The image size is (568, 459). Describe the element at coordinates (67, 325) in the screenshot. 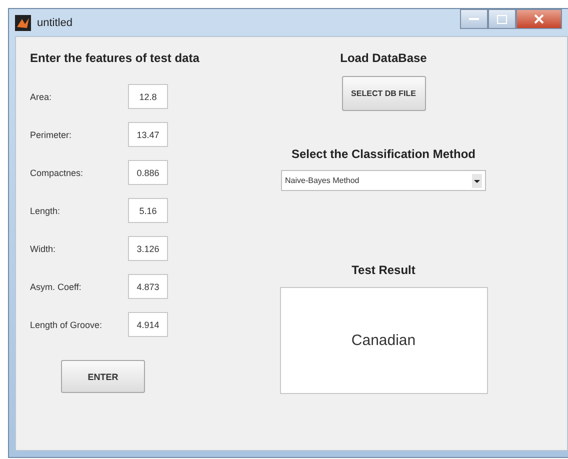

I see `field-label: Length of Groove:` at that location.